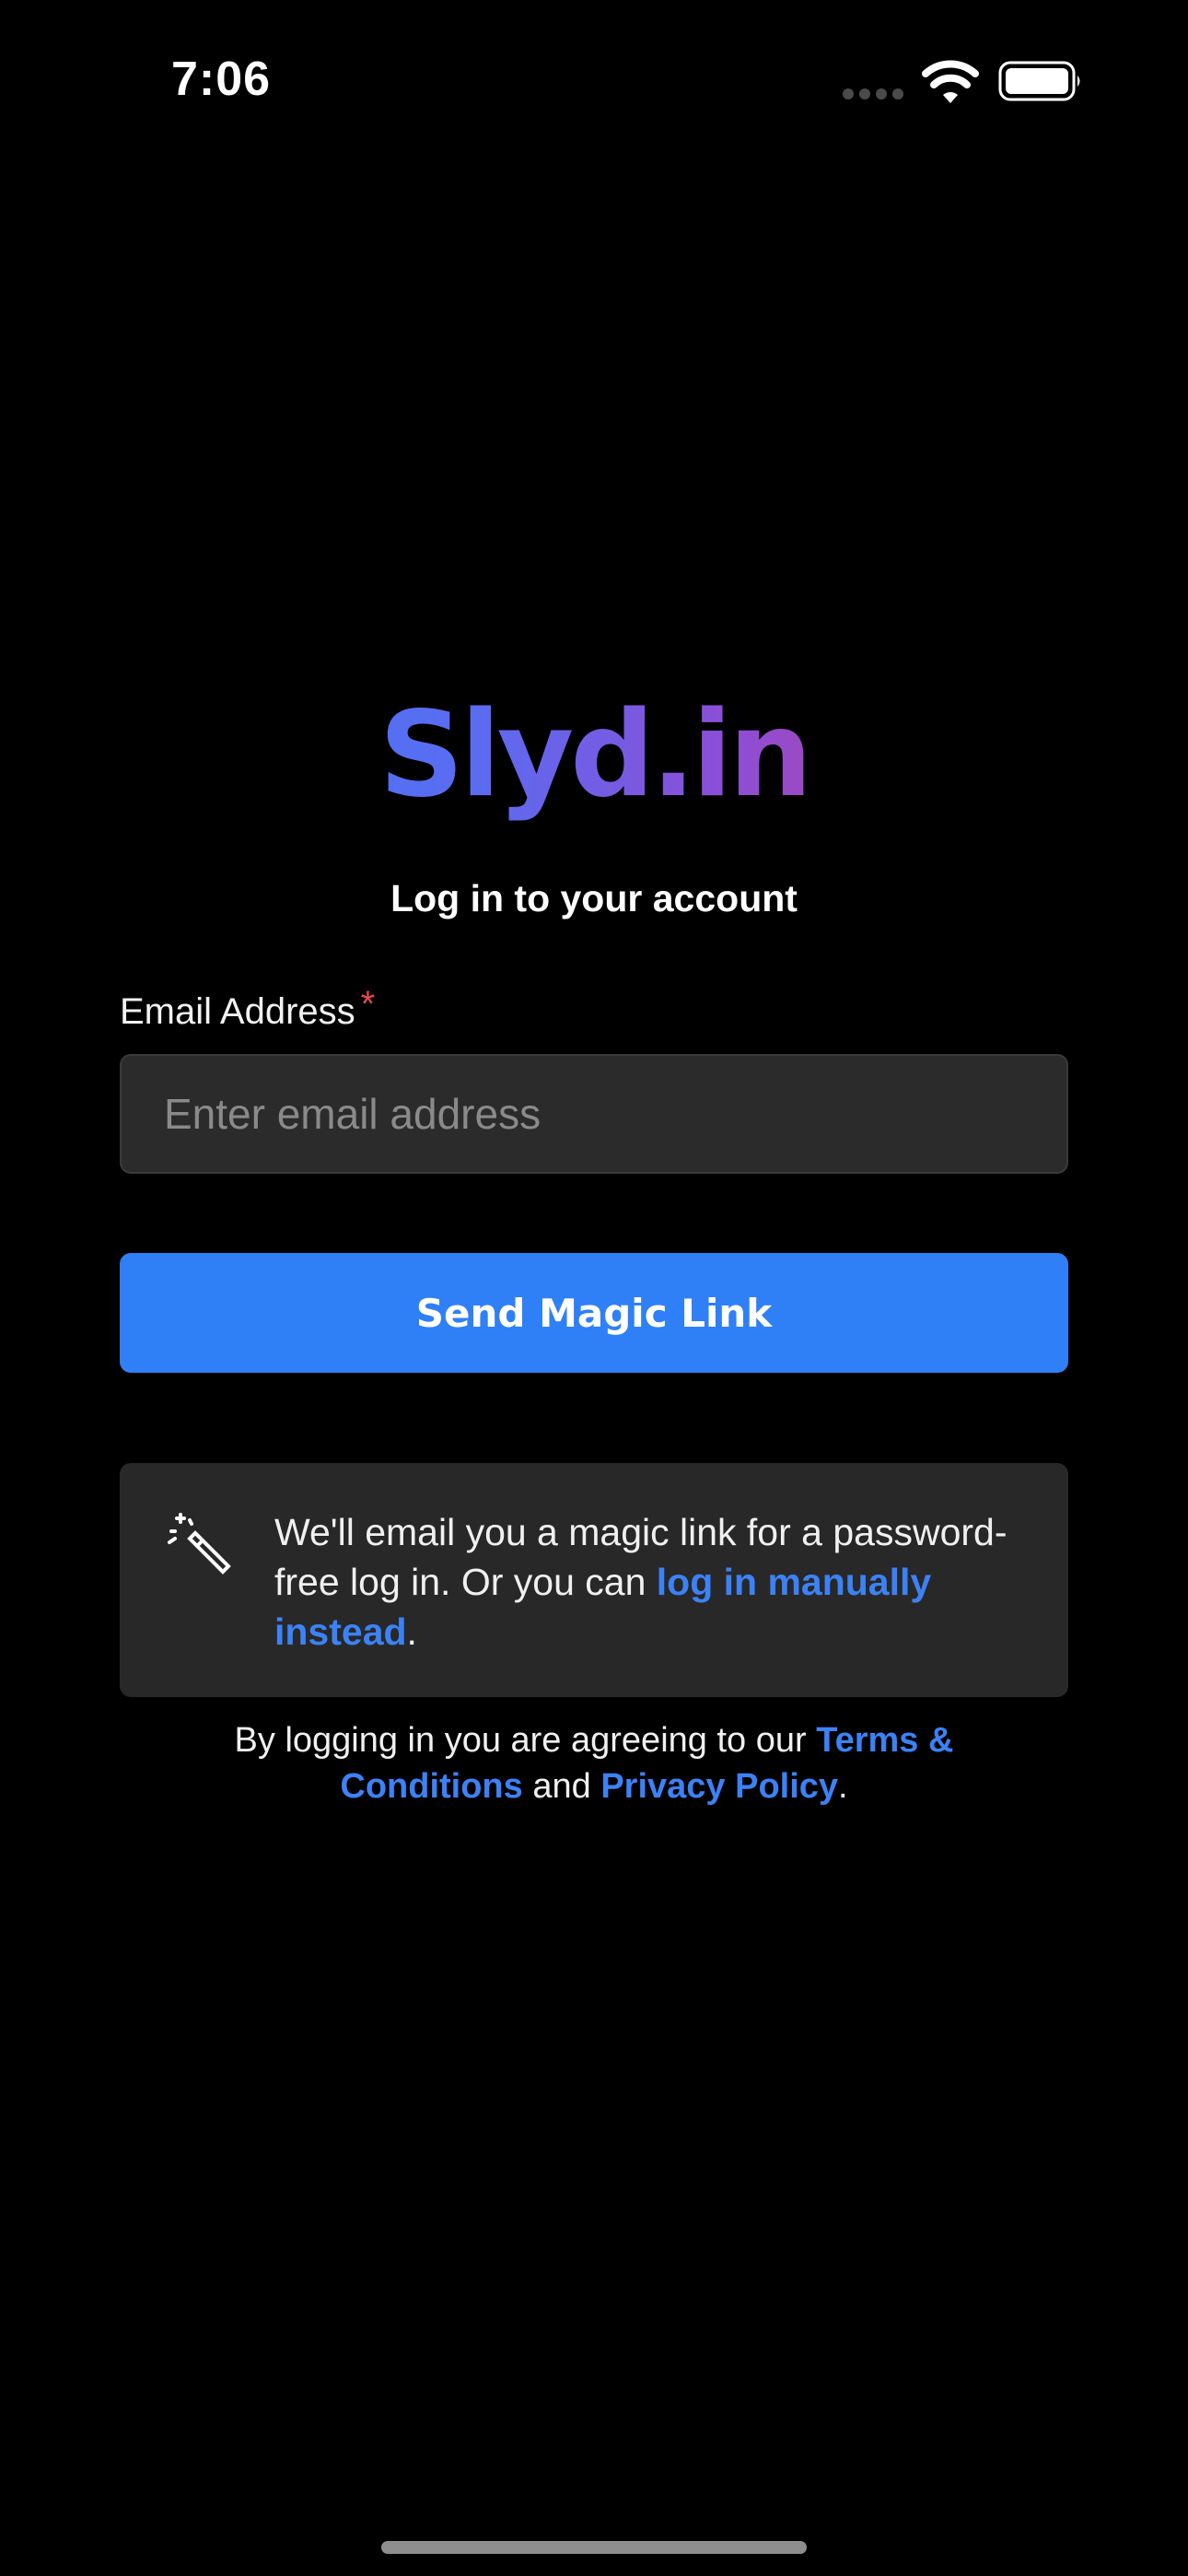 The width and height of the screenshot is (1188, 2576). I want to click on page-title: Log in to your account, so click(594, 898).